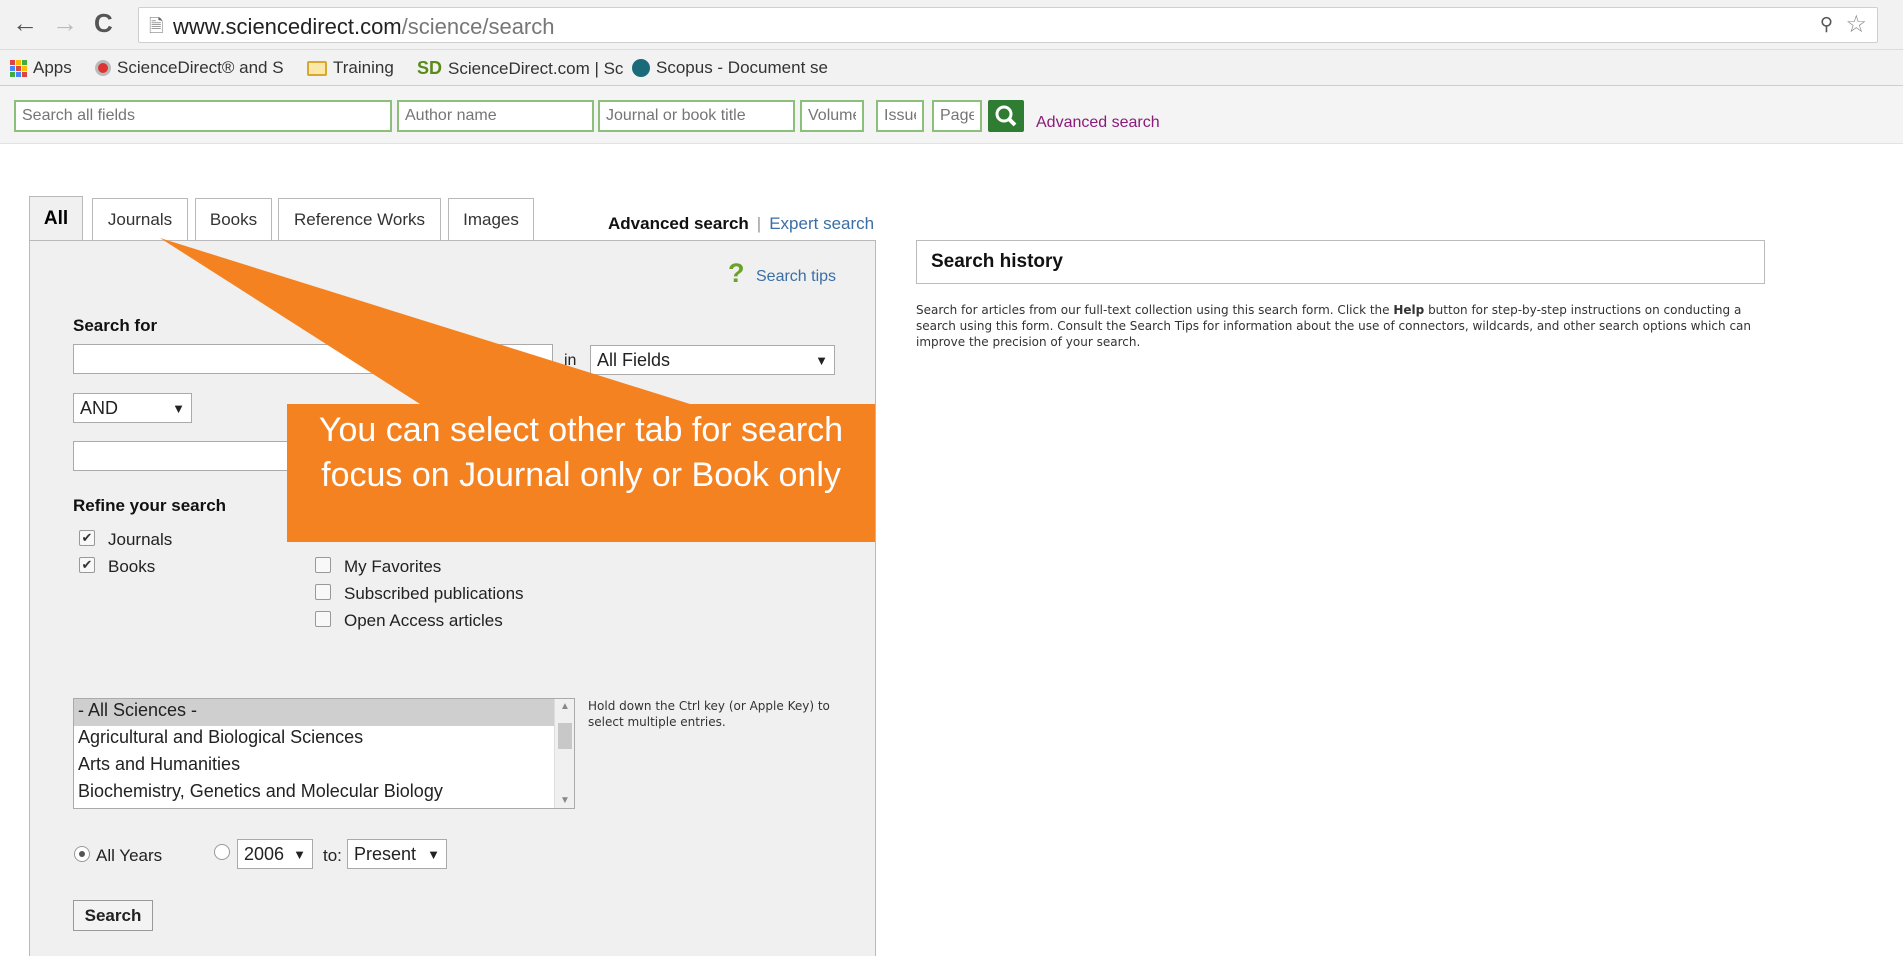 The width and height of the screenshot is (1903, 956). What do you see at coordinates (287, 26) in the screenshot?
I see `url-host: www.sciencedirect.com` at bounding box center [287, 26].